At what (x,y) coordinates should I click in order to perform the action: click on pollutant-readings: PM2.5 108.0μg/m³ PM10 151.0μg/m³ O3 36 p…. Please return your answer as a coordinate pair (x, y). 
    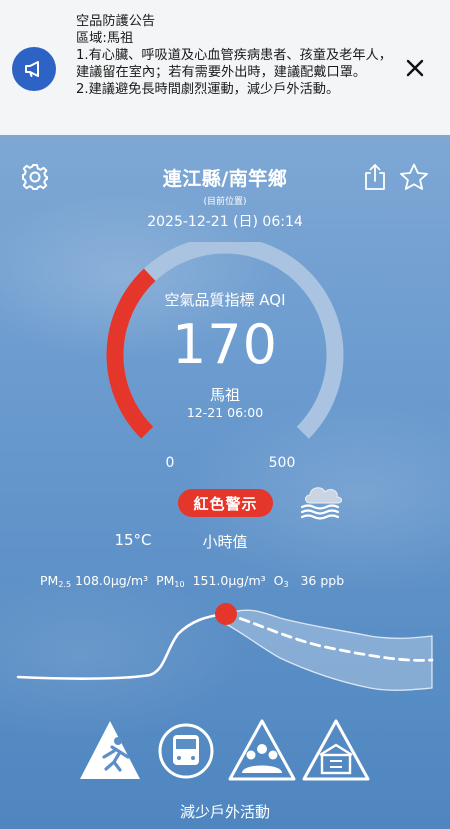
    Looking at the image, I should click on (230, 581).